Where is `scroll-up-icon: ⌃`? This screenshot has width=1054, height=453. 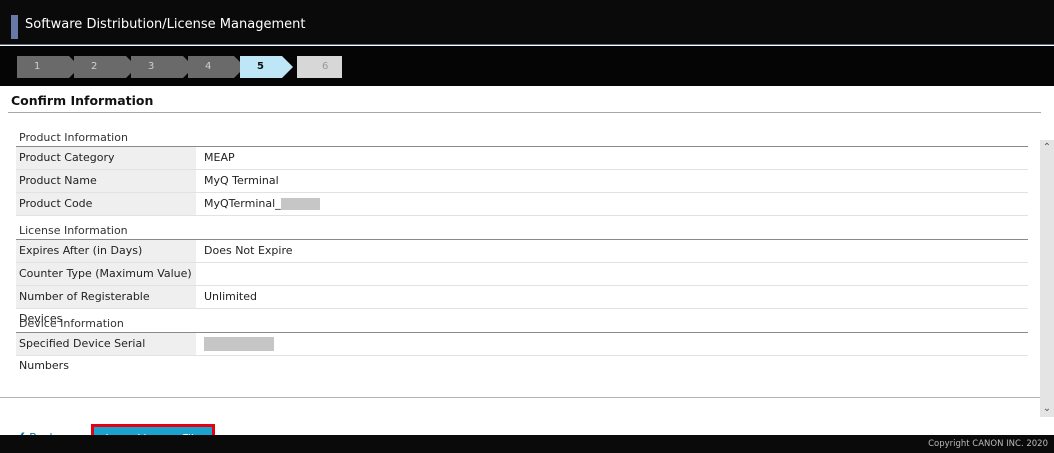
scroll-up-icon: ⌃ is located at coordinates (1047, 148).